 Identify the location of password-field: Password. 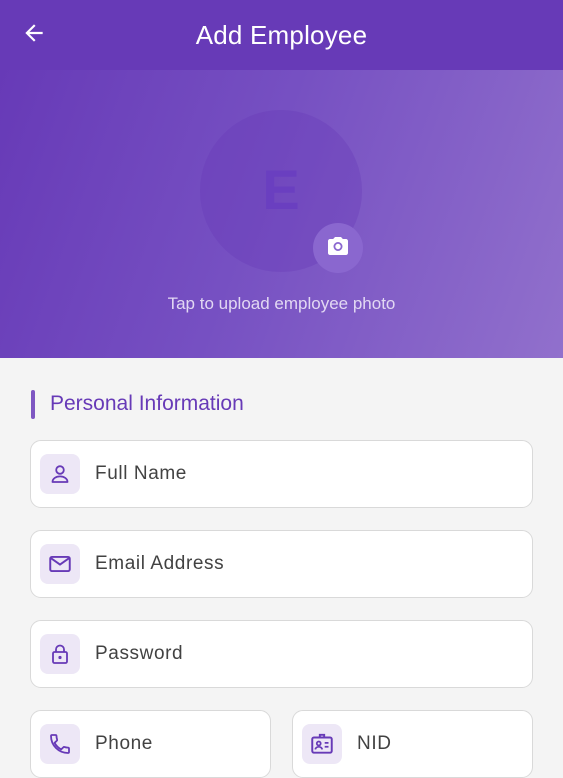
(281, 654).